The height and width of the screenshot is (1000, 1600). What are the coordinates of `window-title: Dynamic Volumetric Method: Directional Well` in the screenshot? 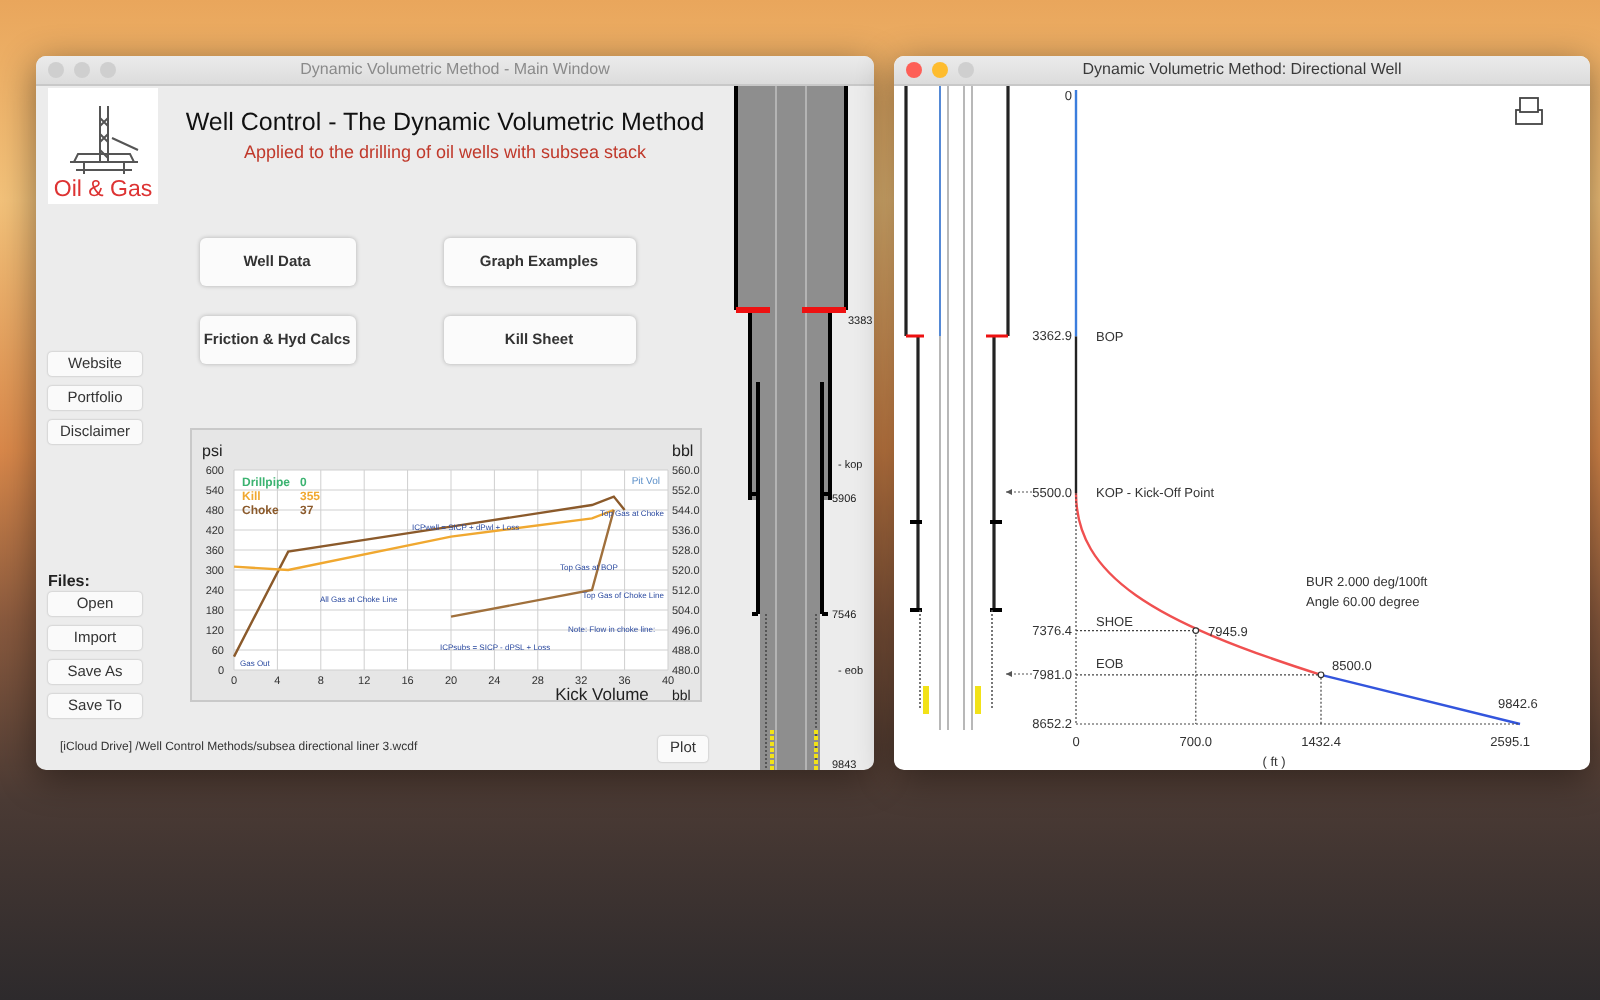 It's located at (1242, 70).